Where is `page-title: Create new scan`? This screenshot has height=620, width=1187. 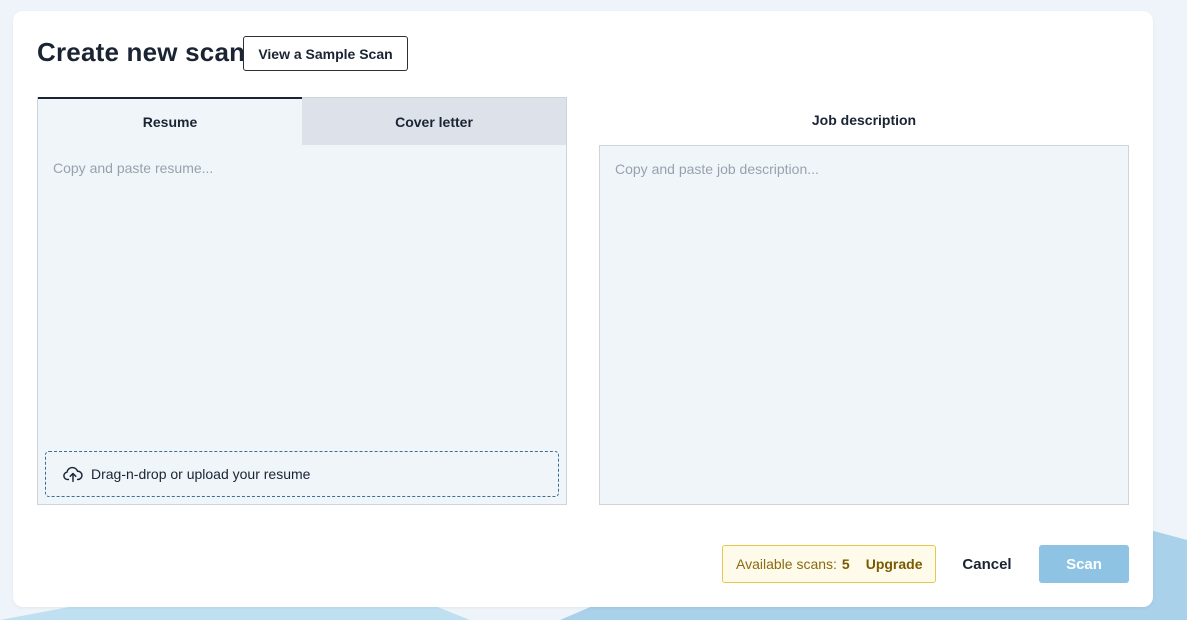
page-title: Create new scan is located at coordinates (141, 52).